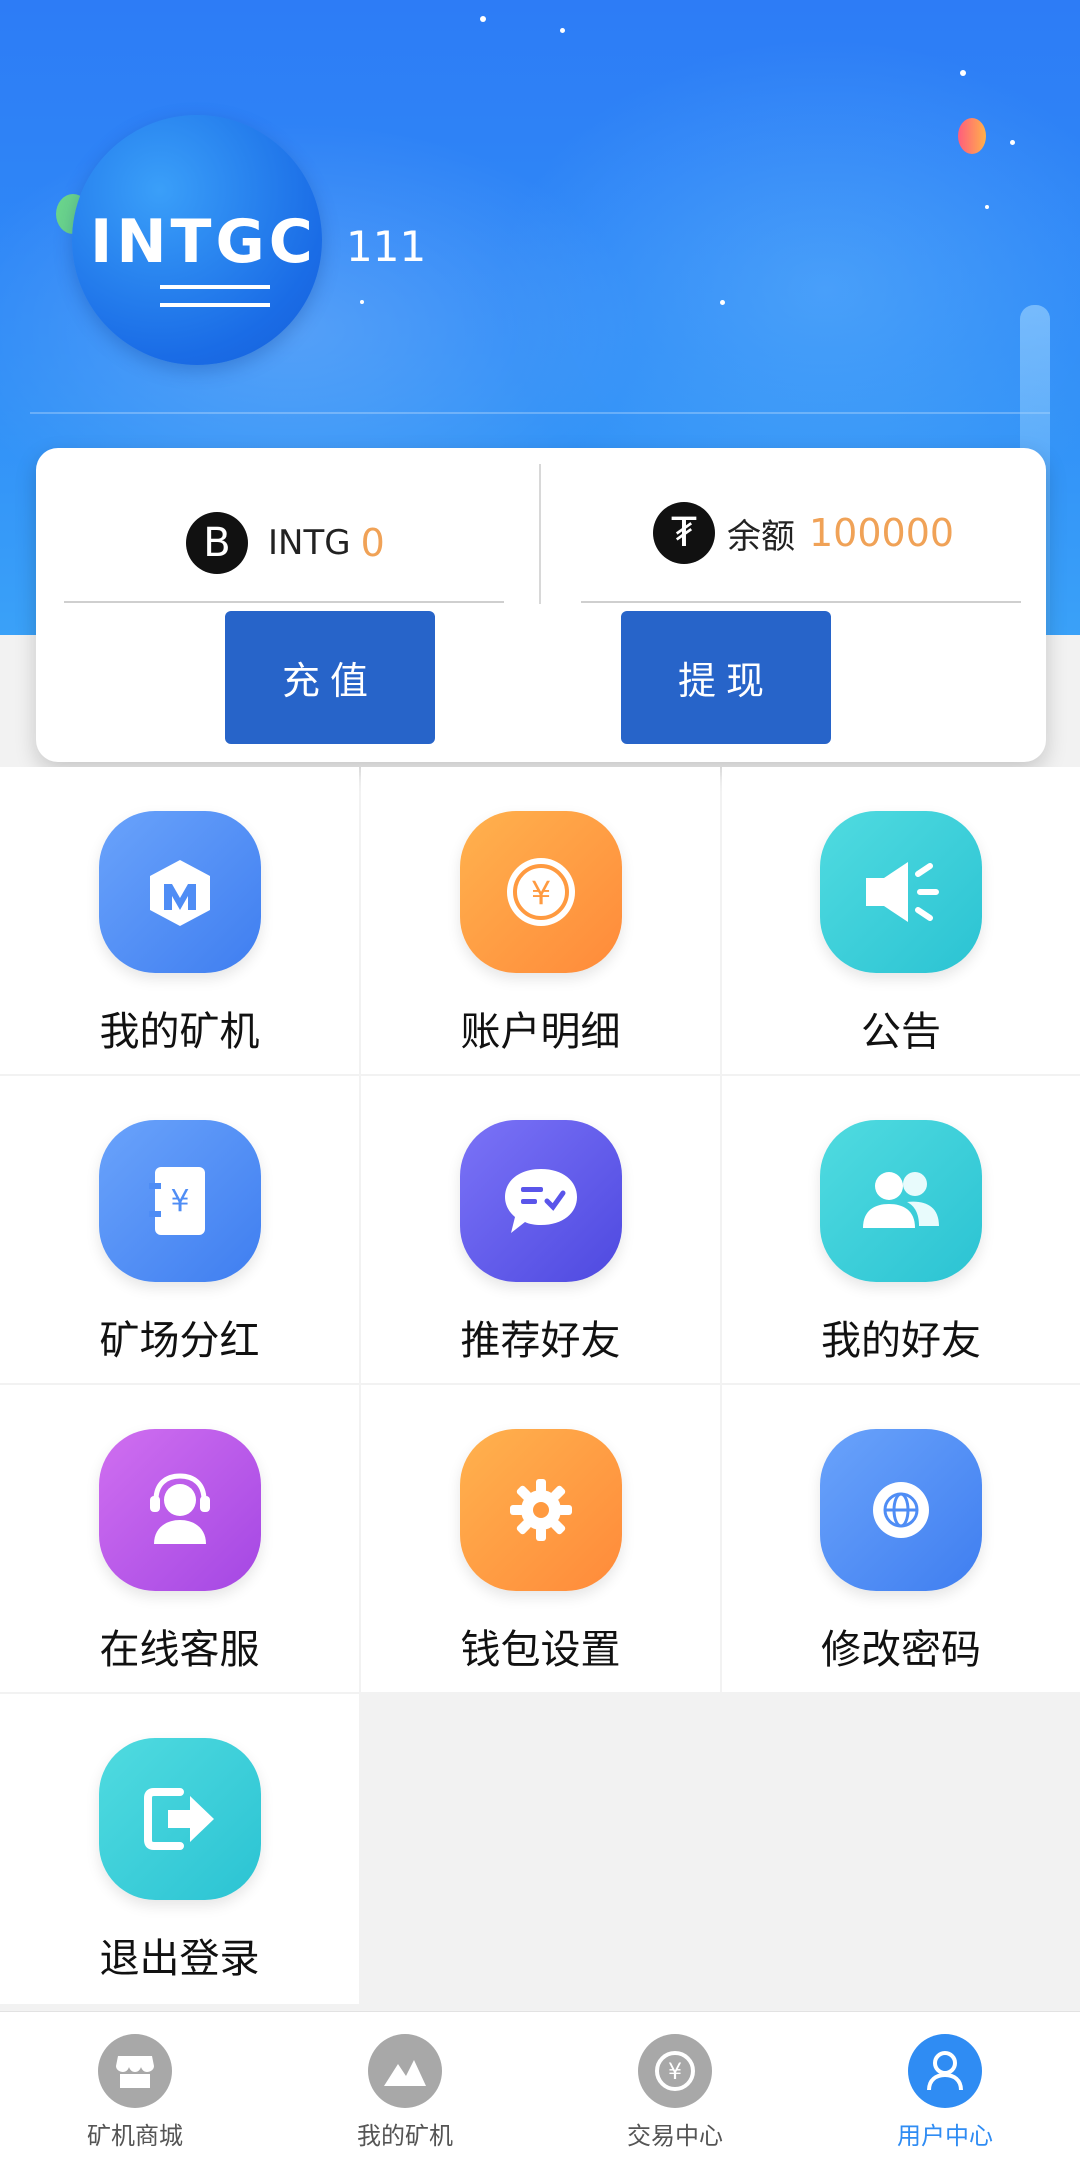 The height and width of the screenshot is (2161, 1080). What do you see at coordinates (540, 1032) in the screenshot?
I see `menu-label: 账户明细` at bounding box center [540, 1032].